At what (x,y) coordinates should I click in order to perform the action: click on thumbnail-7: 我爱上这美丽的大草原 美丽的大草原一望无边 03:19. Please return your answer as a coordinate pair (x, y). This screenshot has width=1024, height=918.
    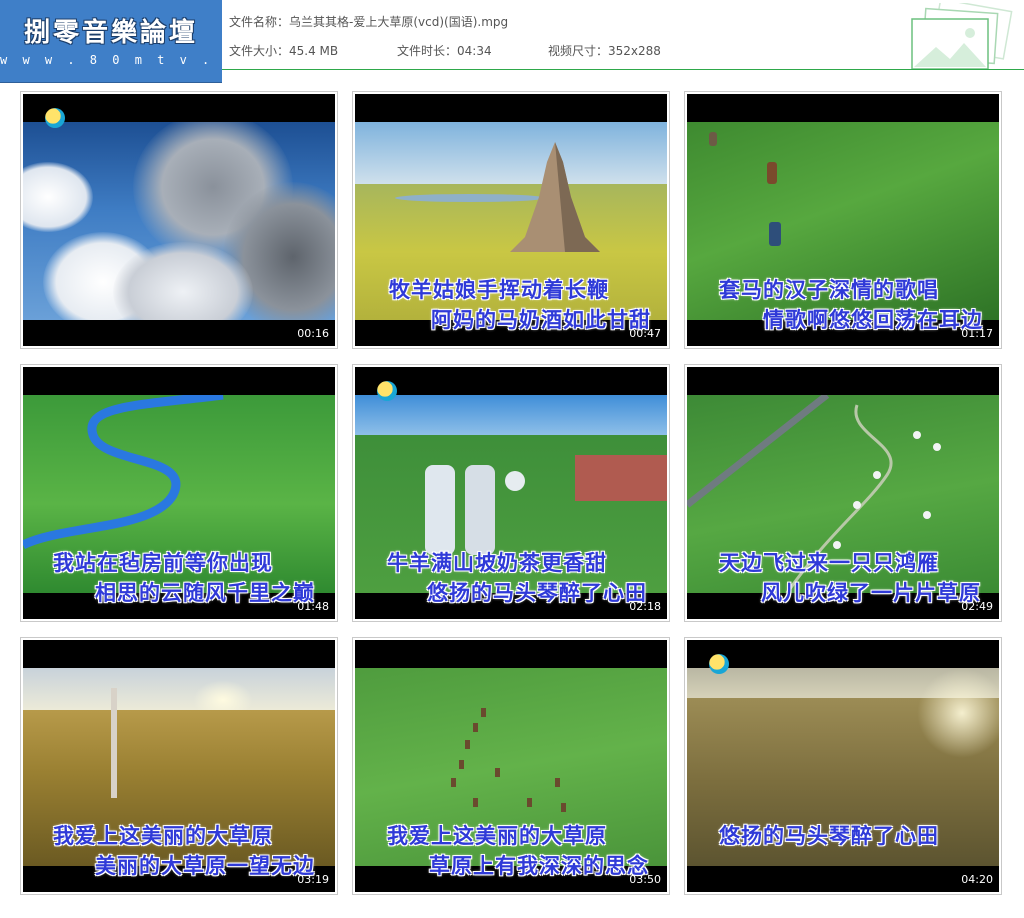
    Looking at the image, I should click on (179, 766).